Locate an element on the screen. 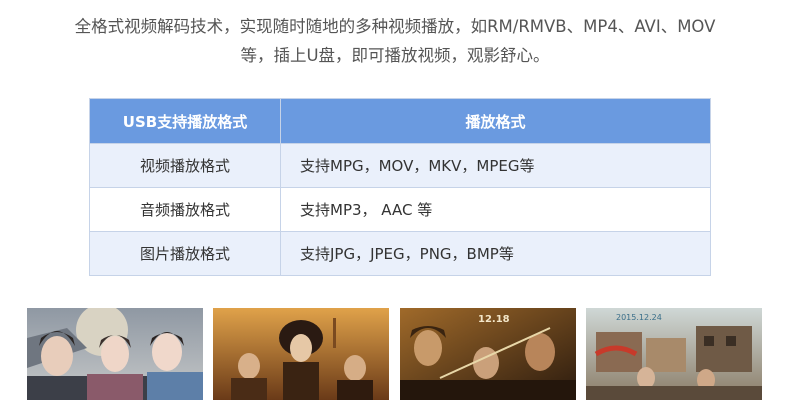 This screenshot has height=400, width=790. table-row: 视频播放格式 支持MPG，MOV，MKV，MPEG等 is located at coordinates (400, 165).